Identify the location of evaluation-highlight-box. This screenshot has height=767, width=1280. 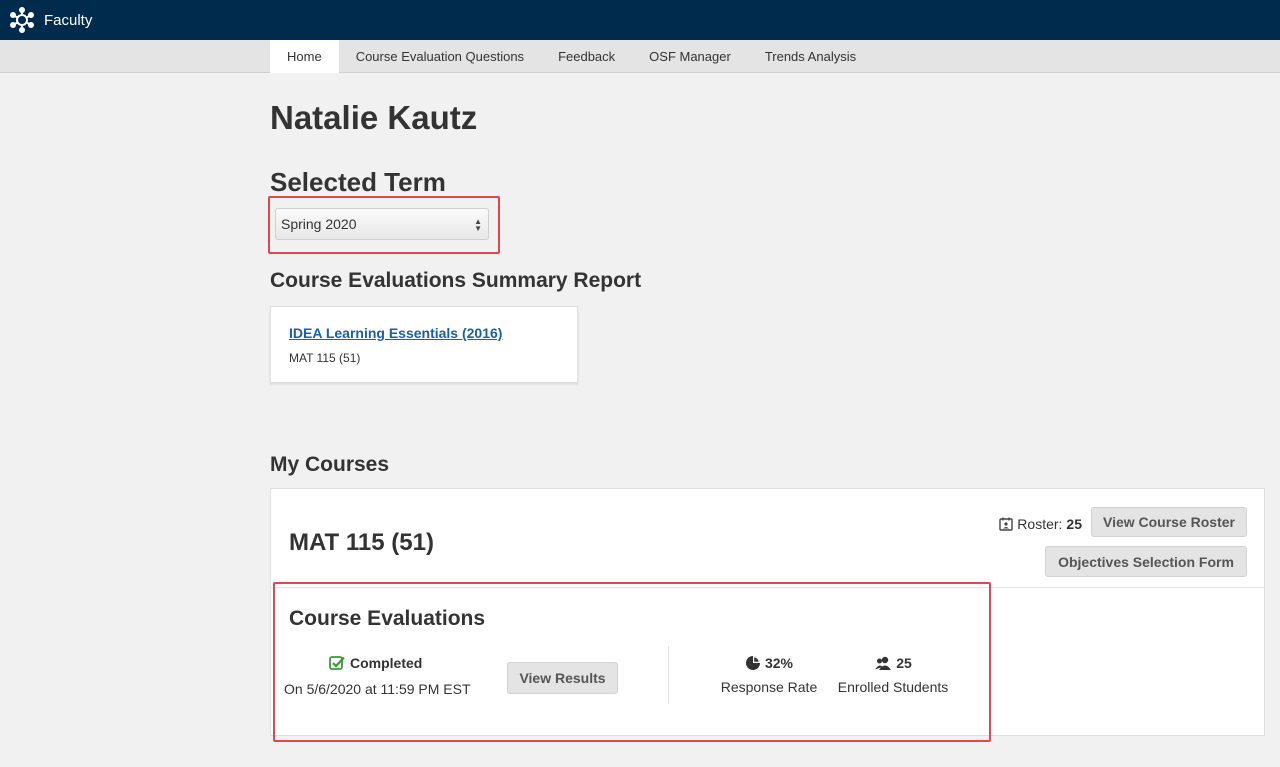
(632, 662).